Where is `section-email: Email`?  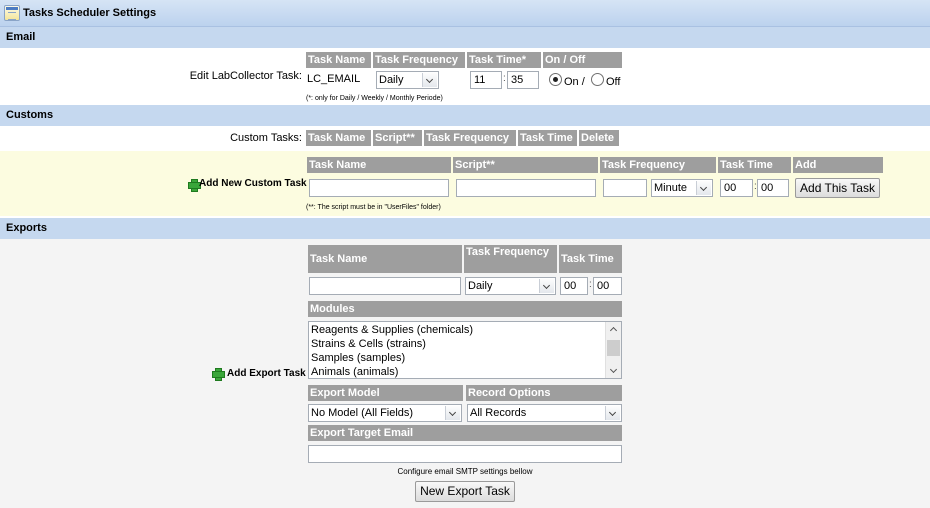
section-email: Email is located at coordinates (465, 37).